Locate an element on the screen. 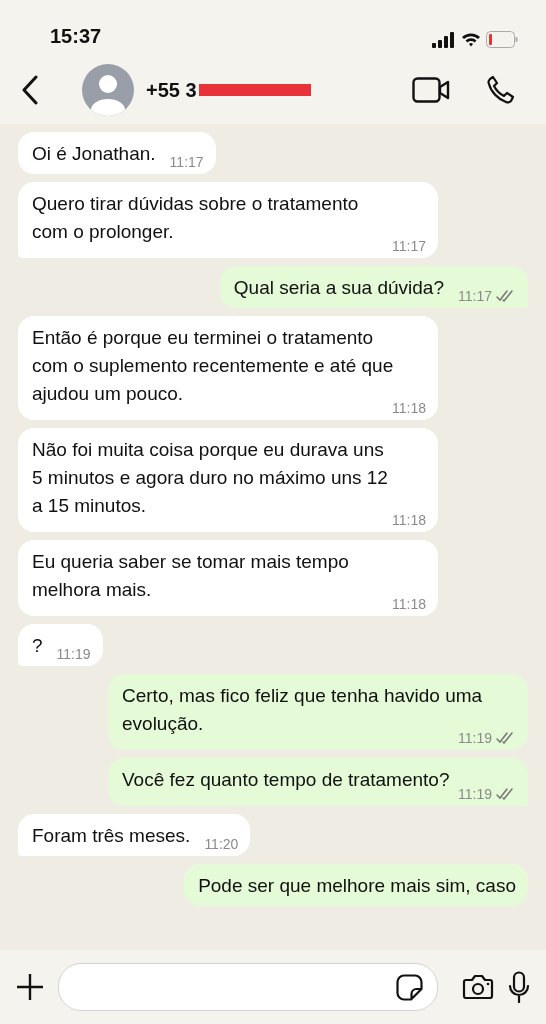 The width and height of the screenshot is (546, 1024). signal-icon is located at coordinates (444, 39).